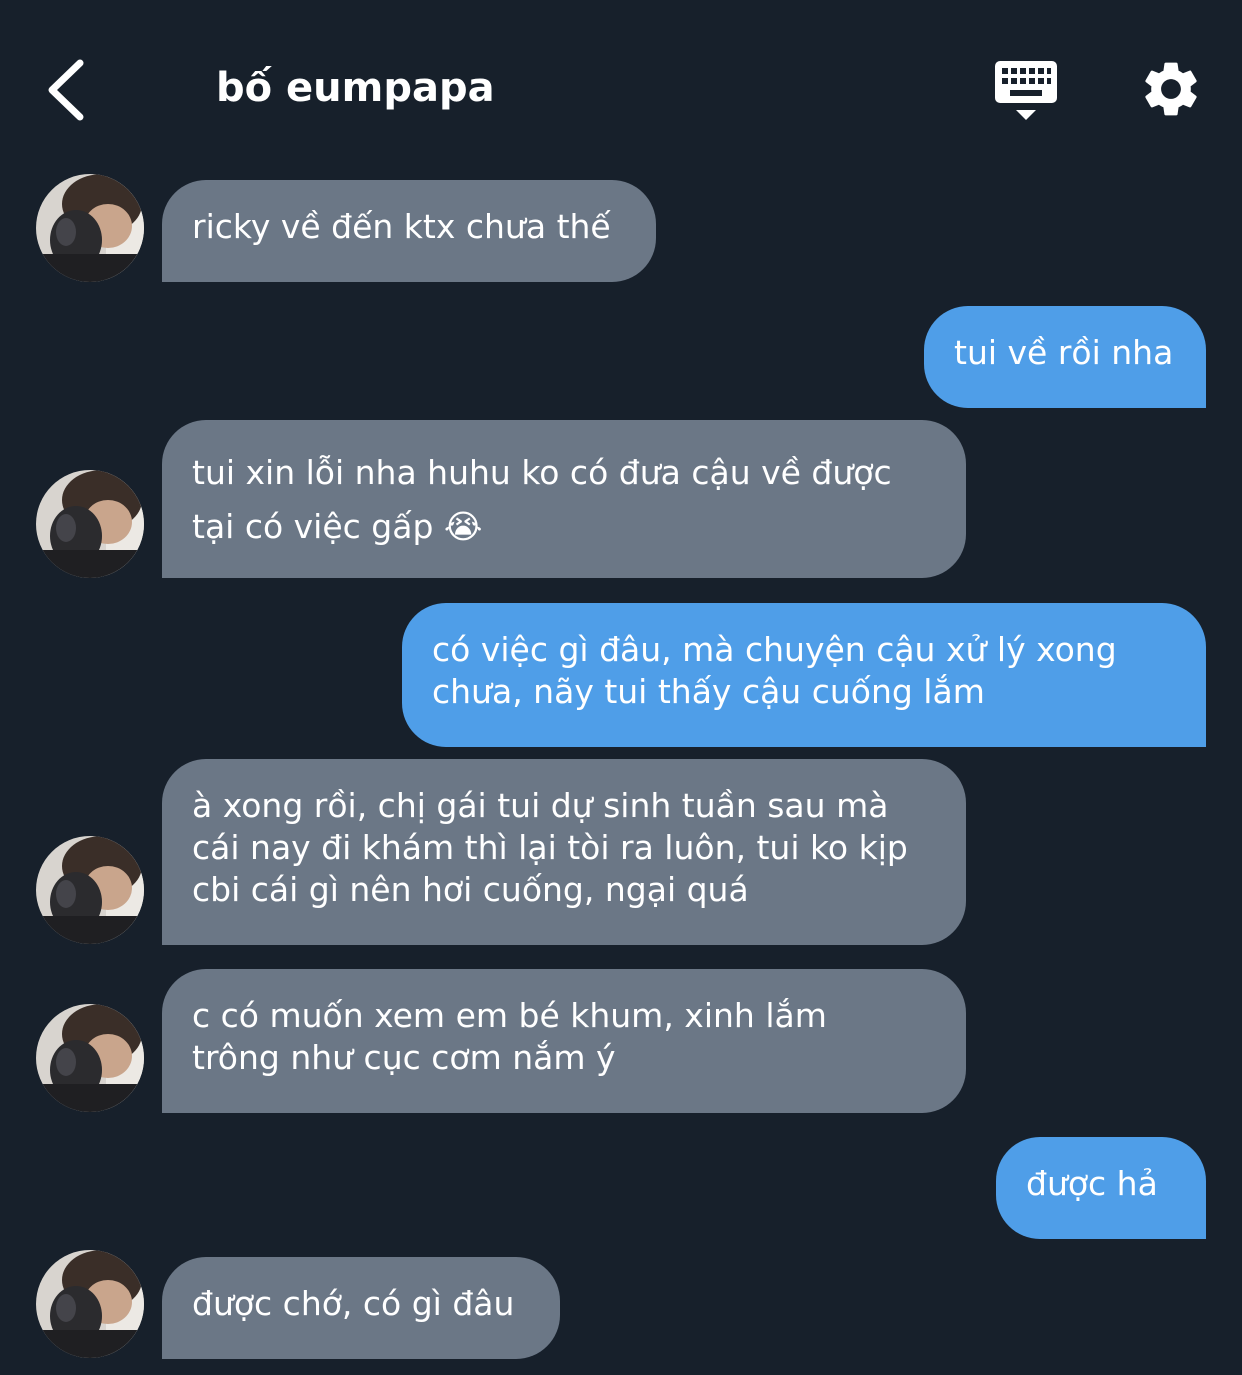 This screenshot has width=1242, height=1375. What do you see at coordinates (1065, 357) in the screenshot?
I see `message-bubble-outgoing: tui về rồi nha` at bounding box center [1065, 357].